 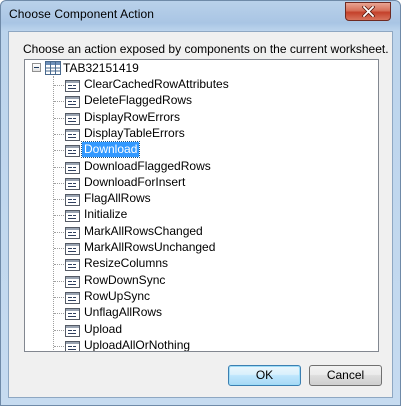 What do you see at coordinates (195, 183) in the screenshot?
I see `tree-item: DownloadForInsert` at bounding box center [195, 183].